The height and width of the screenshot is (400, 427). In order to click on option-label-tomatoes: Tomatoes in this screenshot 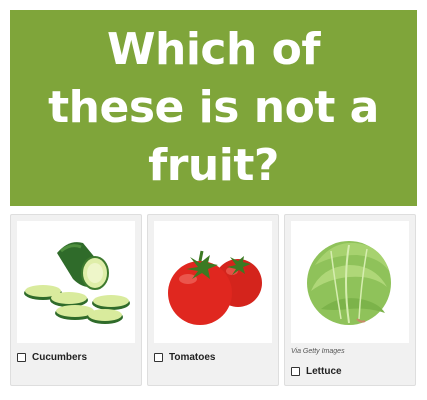, I will do `click(192, 357)`.